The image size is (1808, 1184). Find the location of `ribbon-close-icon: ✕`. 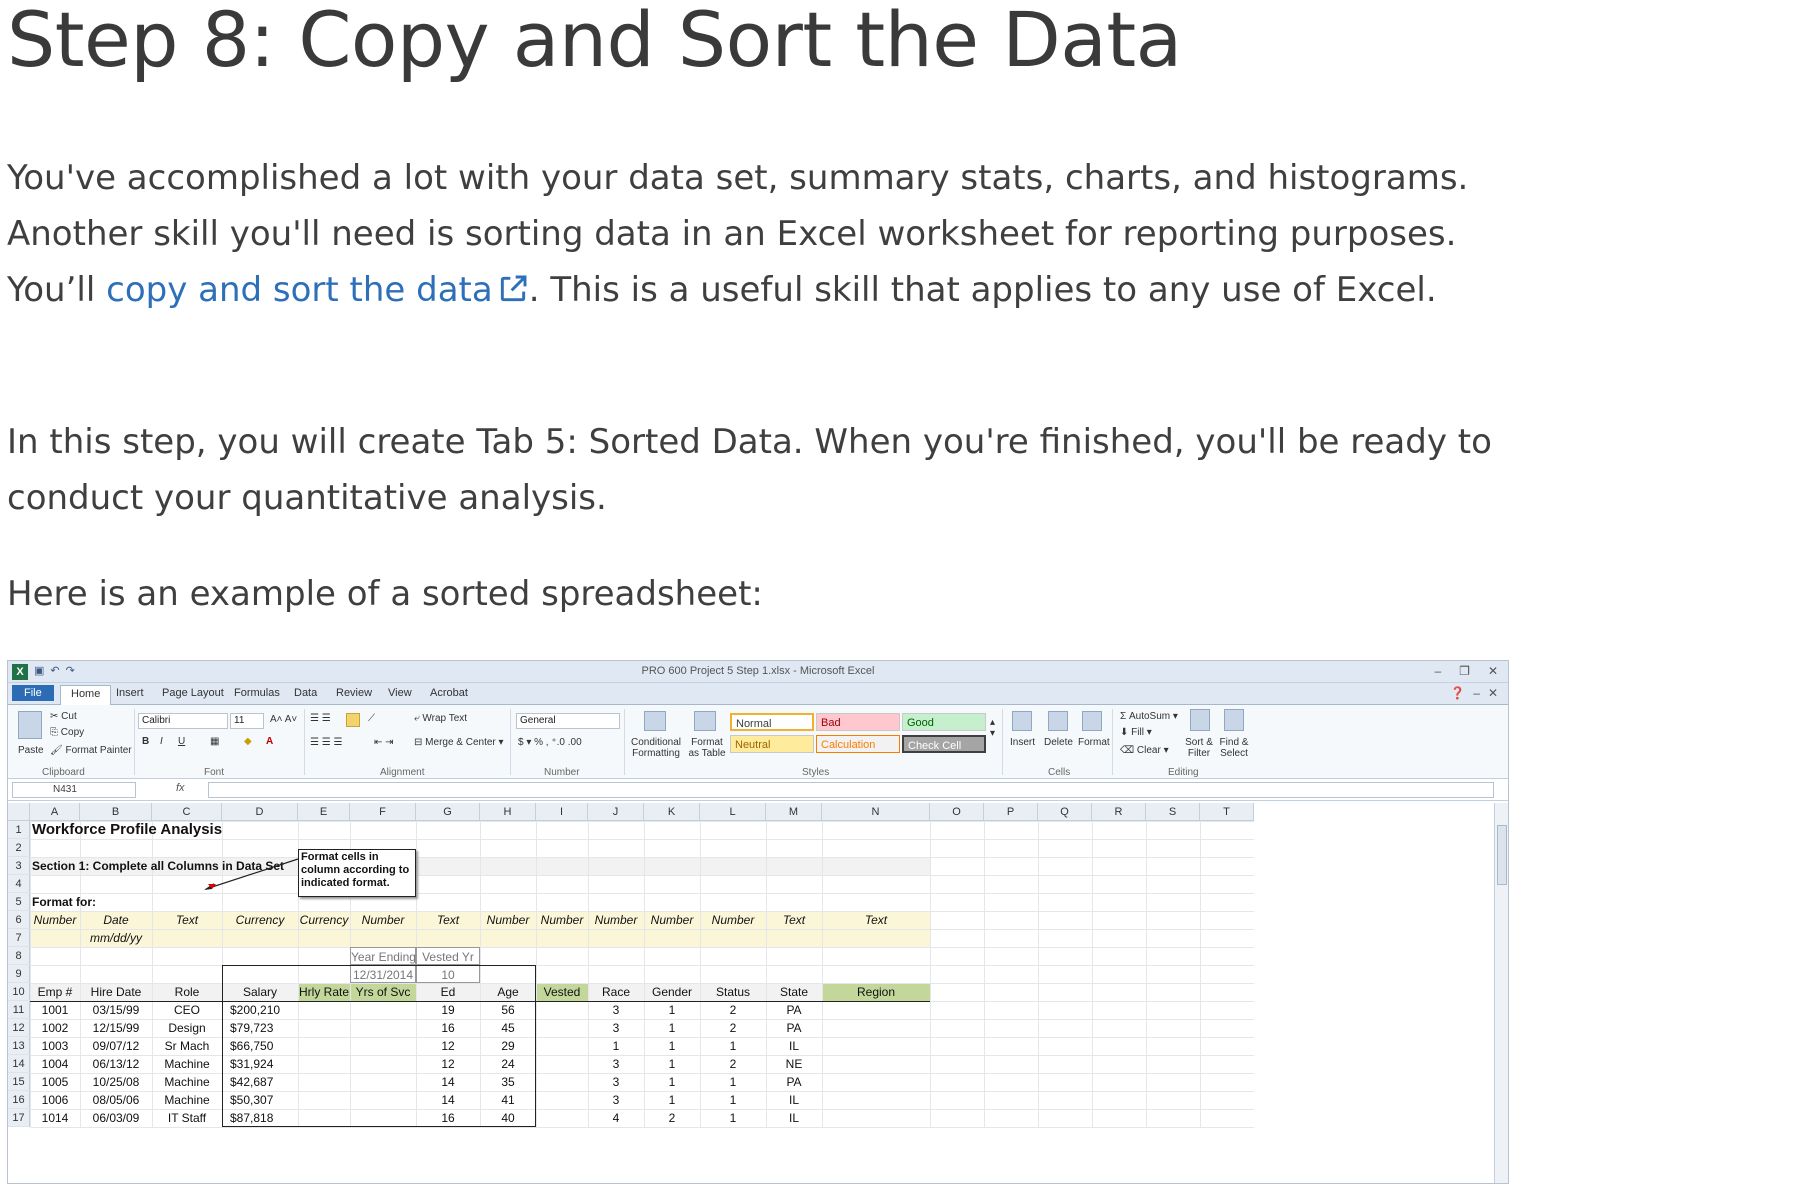

ribbon-close-icon: ✕ is located at coordinates (1493, 693).